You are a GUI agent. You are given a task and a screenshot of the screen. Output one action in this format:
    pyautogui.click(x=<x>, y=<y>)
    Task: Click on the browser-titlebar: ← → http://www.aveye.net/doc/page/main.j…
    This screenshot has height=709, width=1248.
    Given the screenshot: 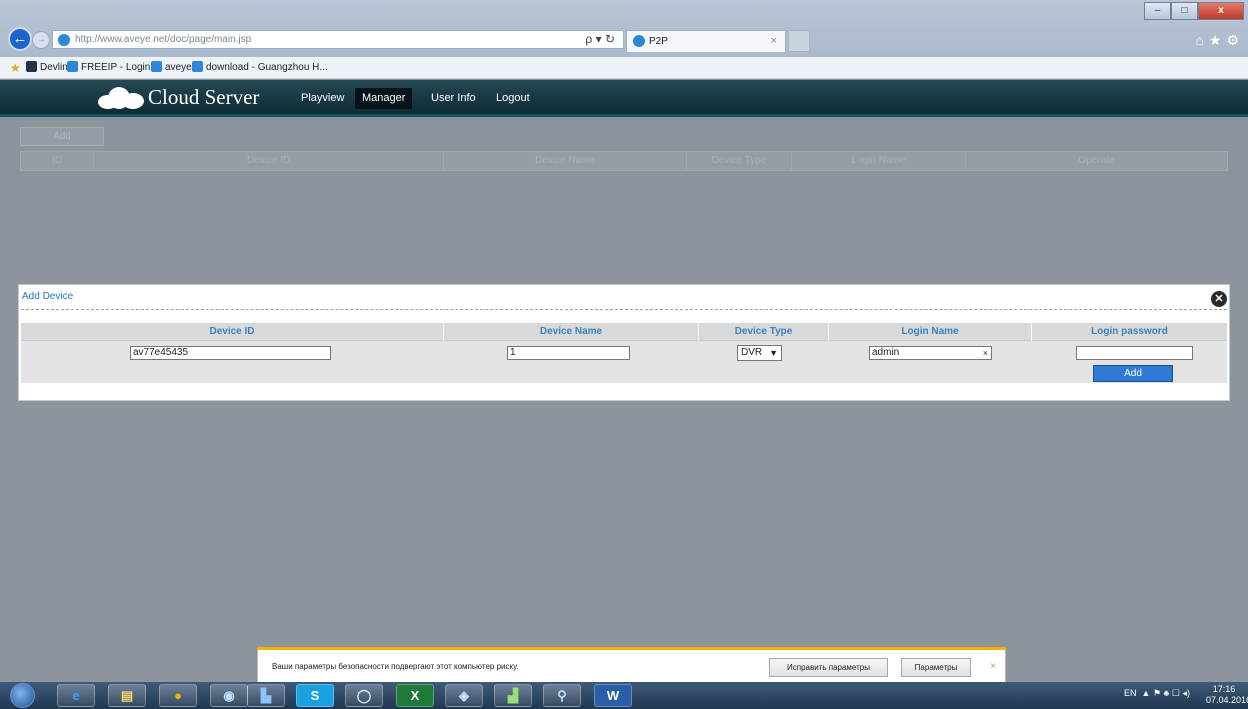 What is the action you would take?
    pyautogui.click(x=624, y=28)
    